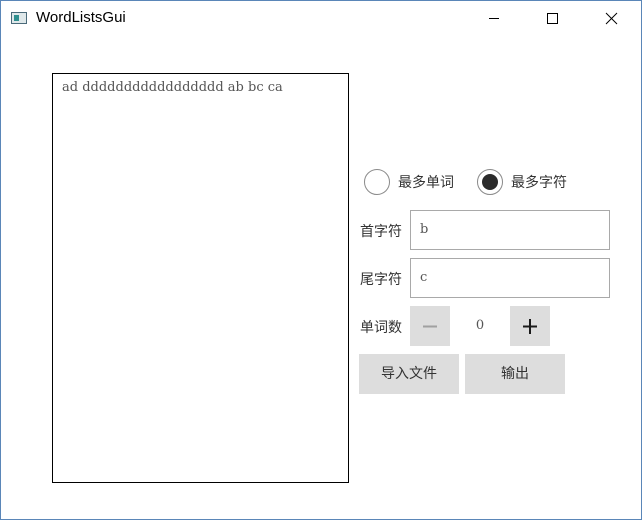  I want to click on export-button: 输出, so click(515, 374).